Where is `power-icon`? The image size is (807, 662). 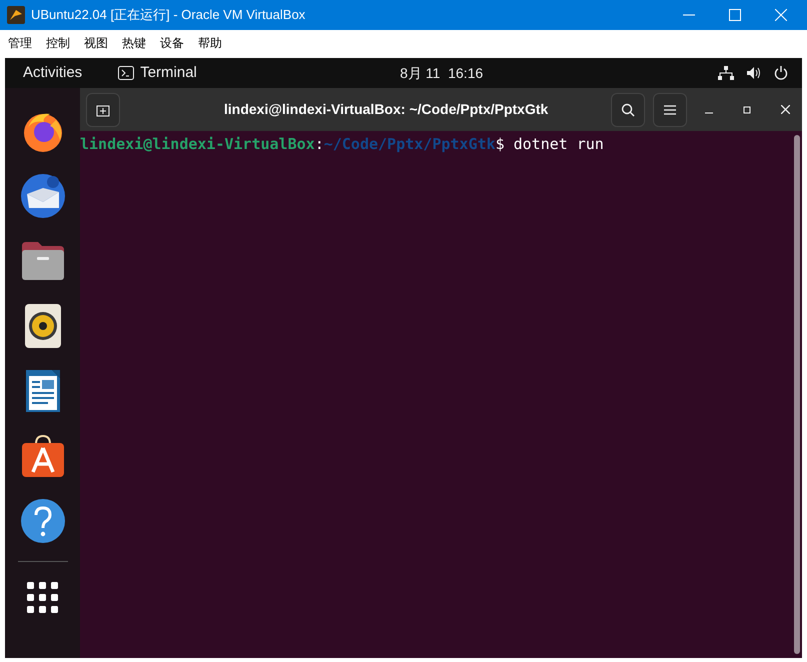 power-icon is located at coordinates (781, 73).